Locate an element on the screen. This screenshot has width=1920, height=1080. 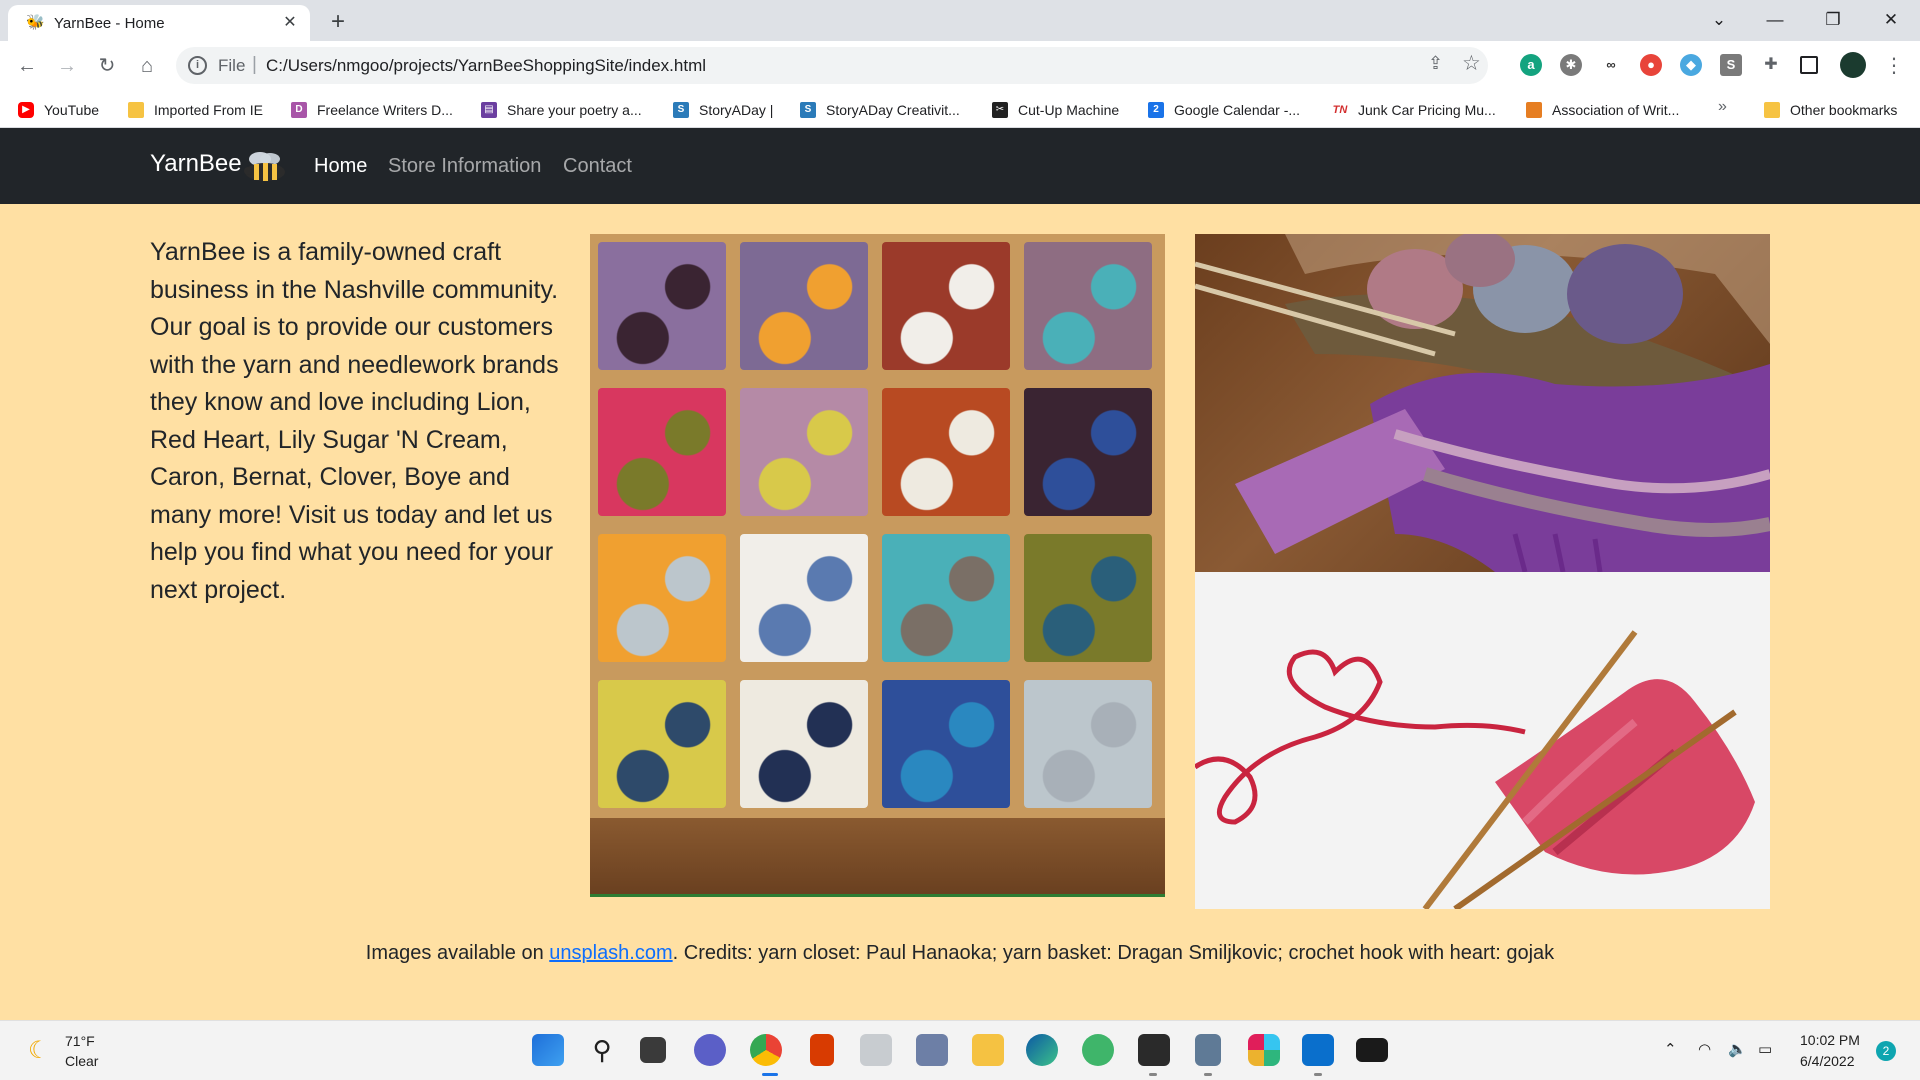
restore-button: ❐ is located at coordinates (1833, 20).